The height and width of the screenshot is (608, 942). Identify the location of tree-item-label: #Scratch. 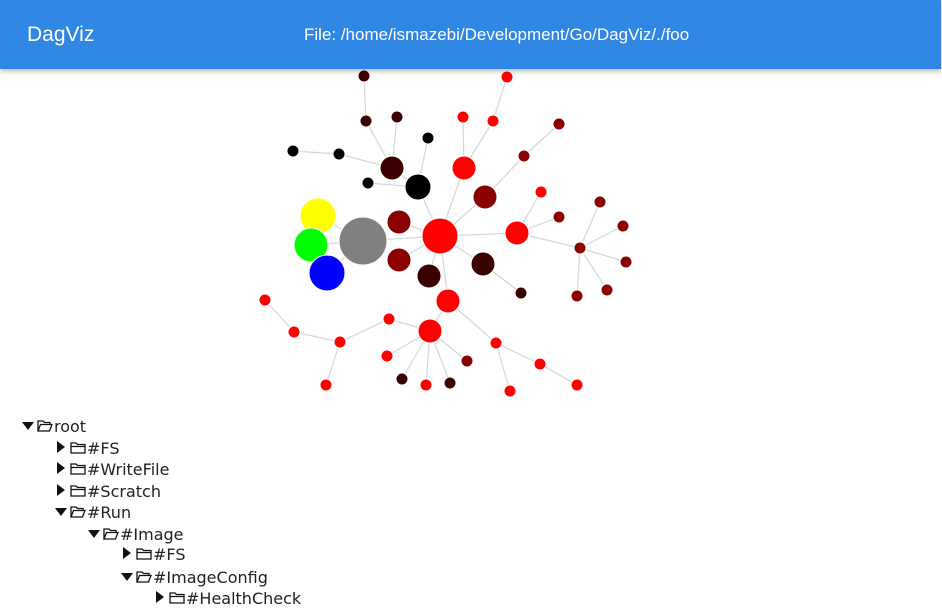
(124, 491).